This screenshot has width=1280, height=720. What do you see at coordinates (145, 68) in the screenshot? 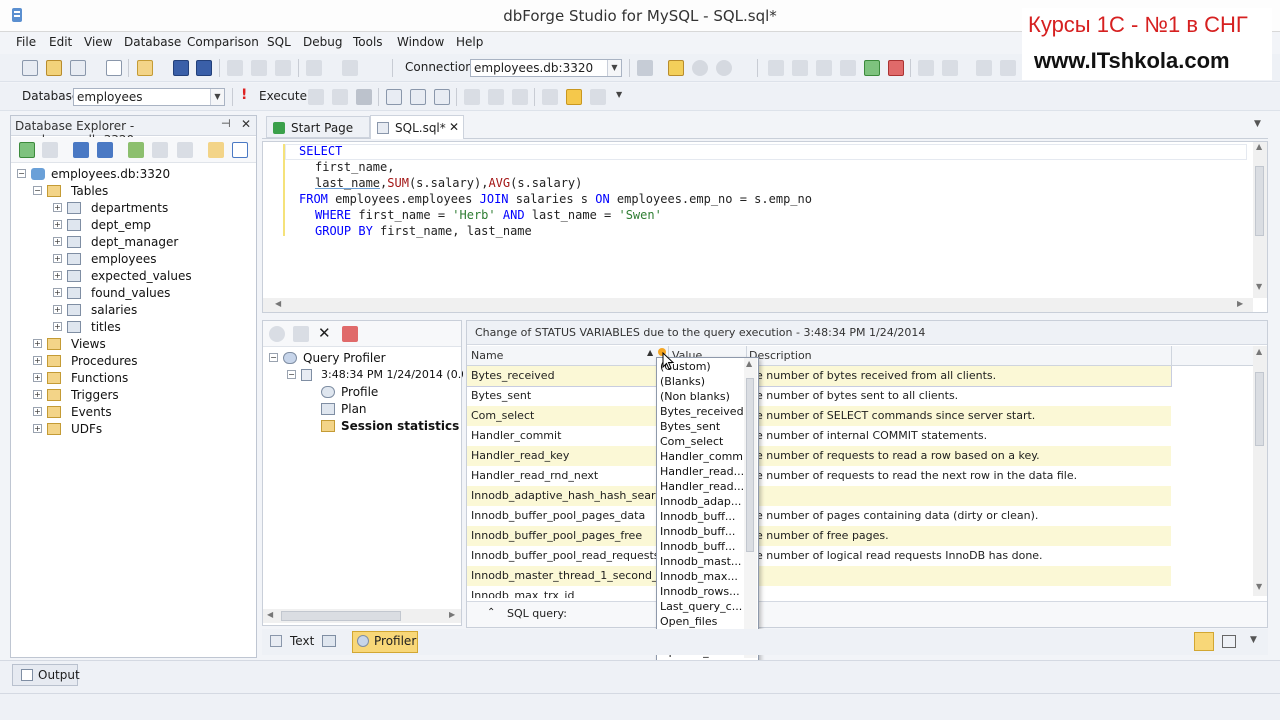
I see `open-icon` at bounding box center [145, 68].